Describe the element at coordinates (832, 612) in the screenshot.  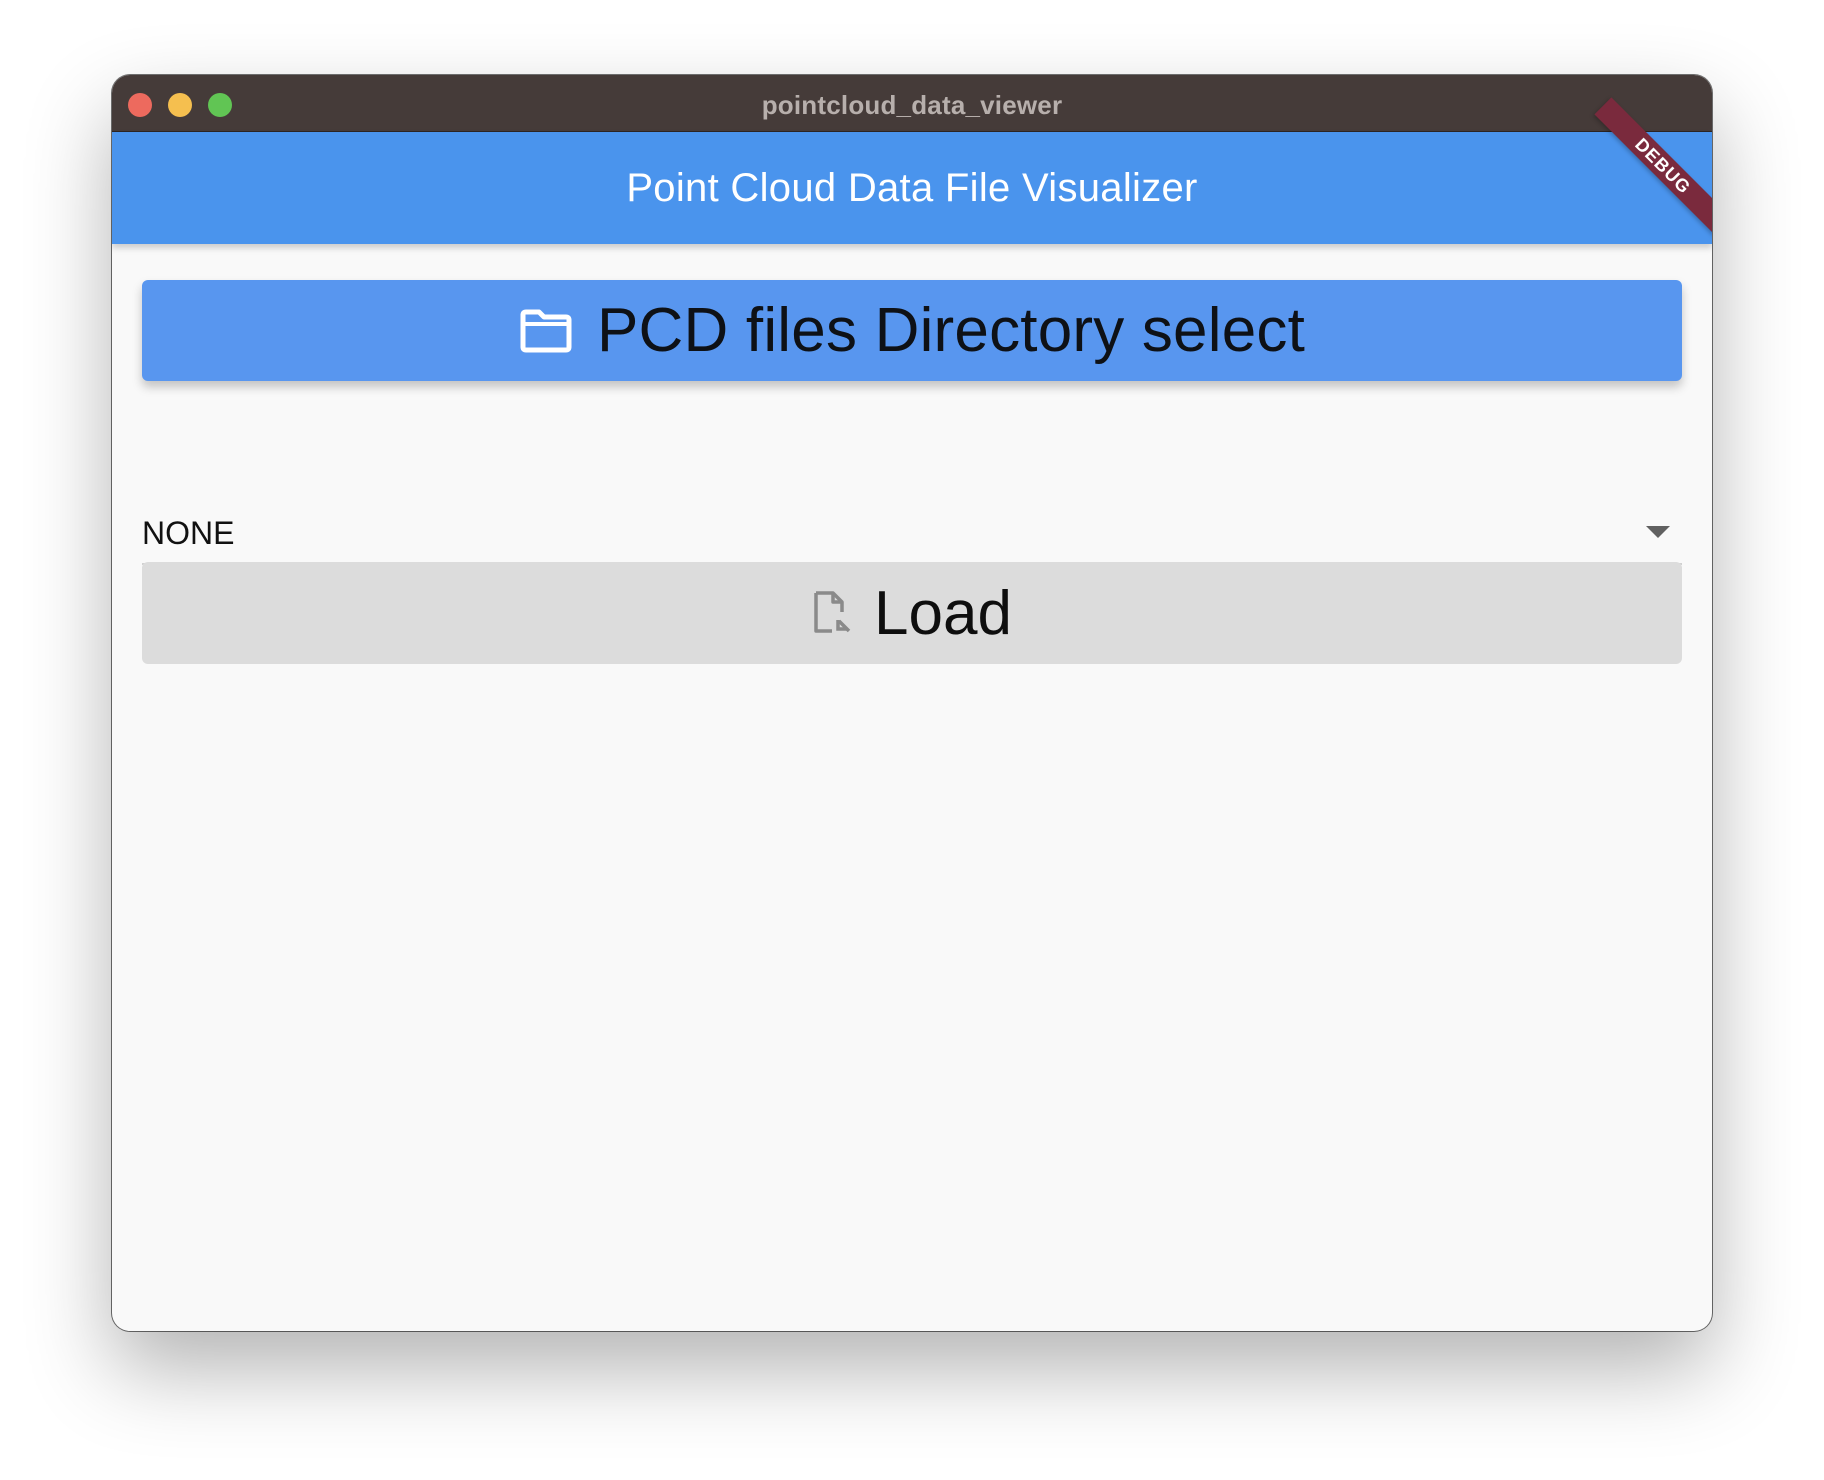
I see `file-open-icon` at that location.